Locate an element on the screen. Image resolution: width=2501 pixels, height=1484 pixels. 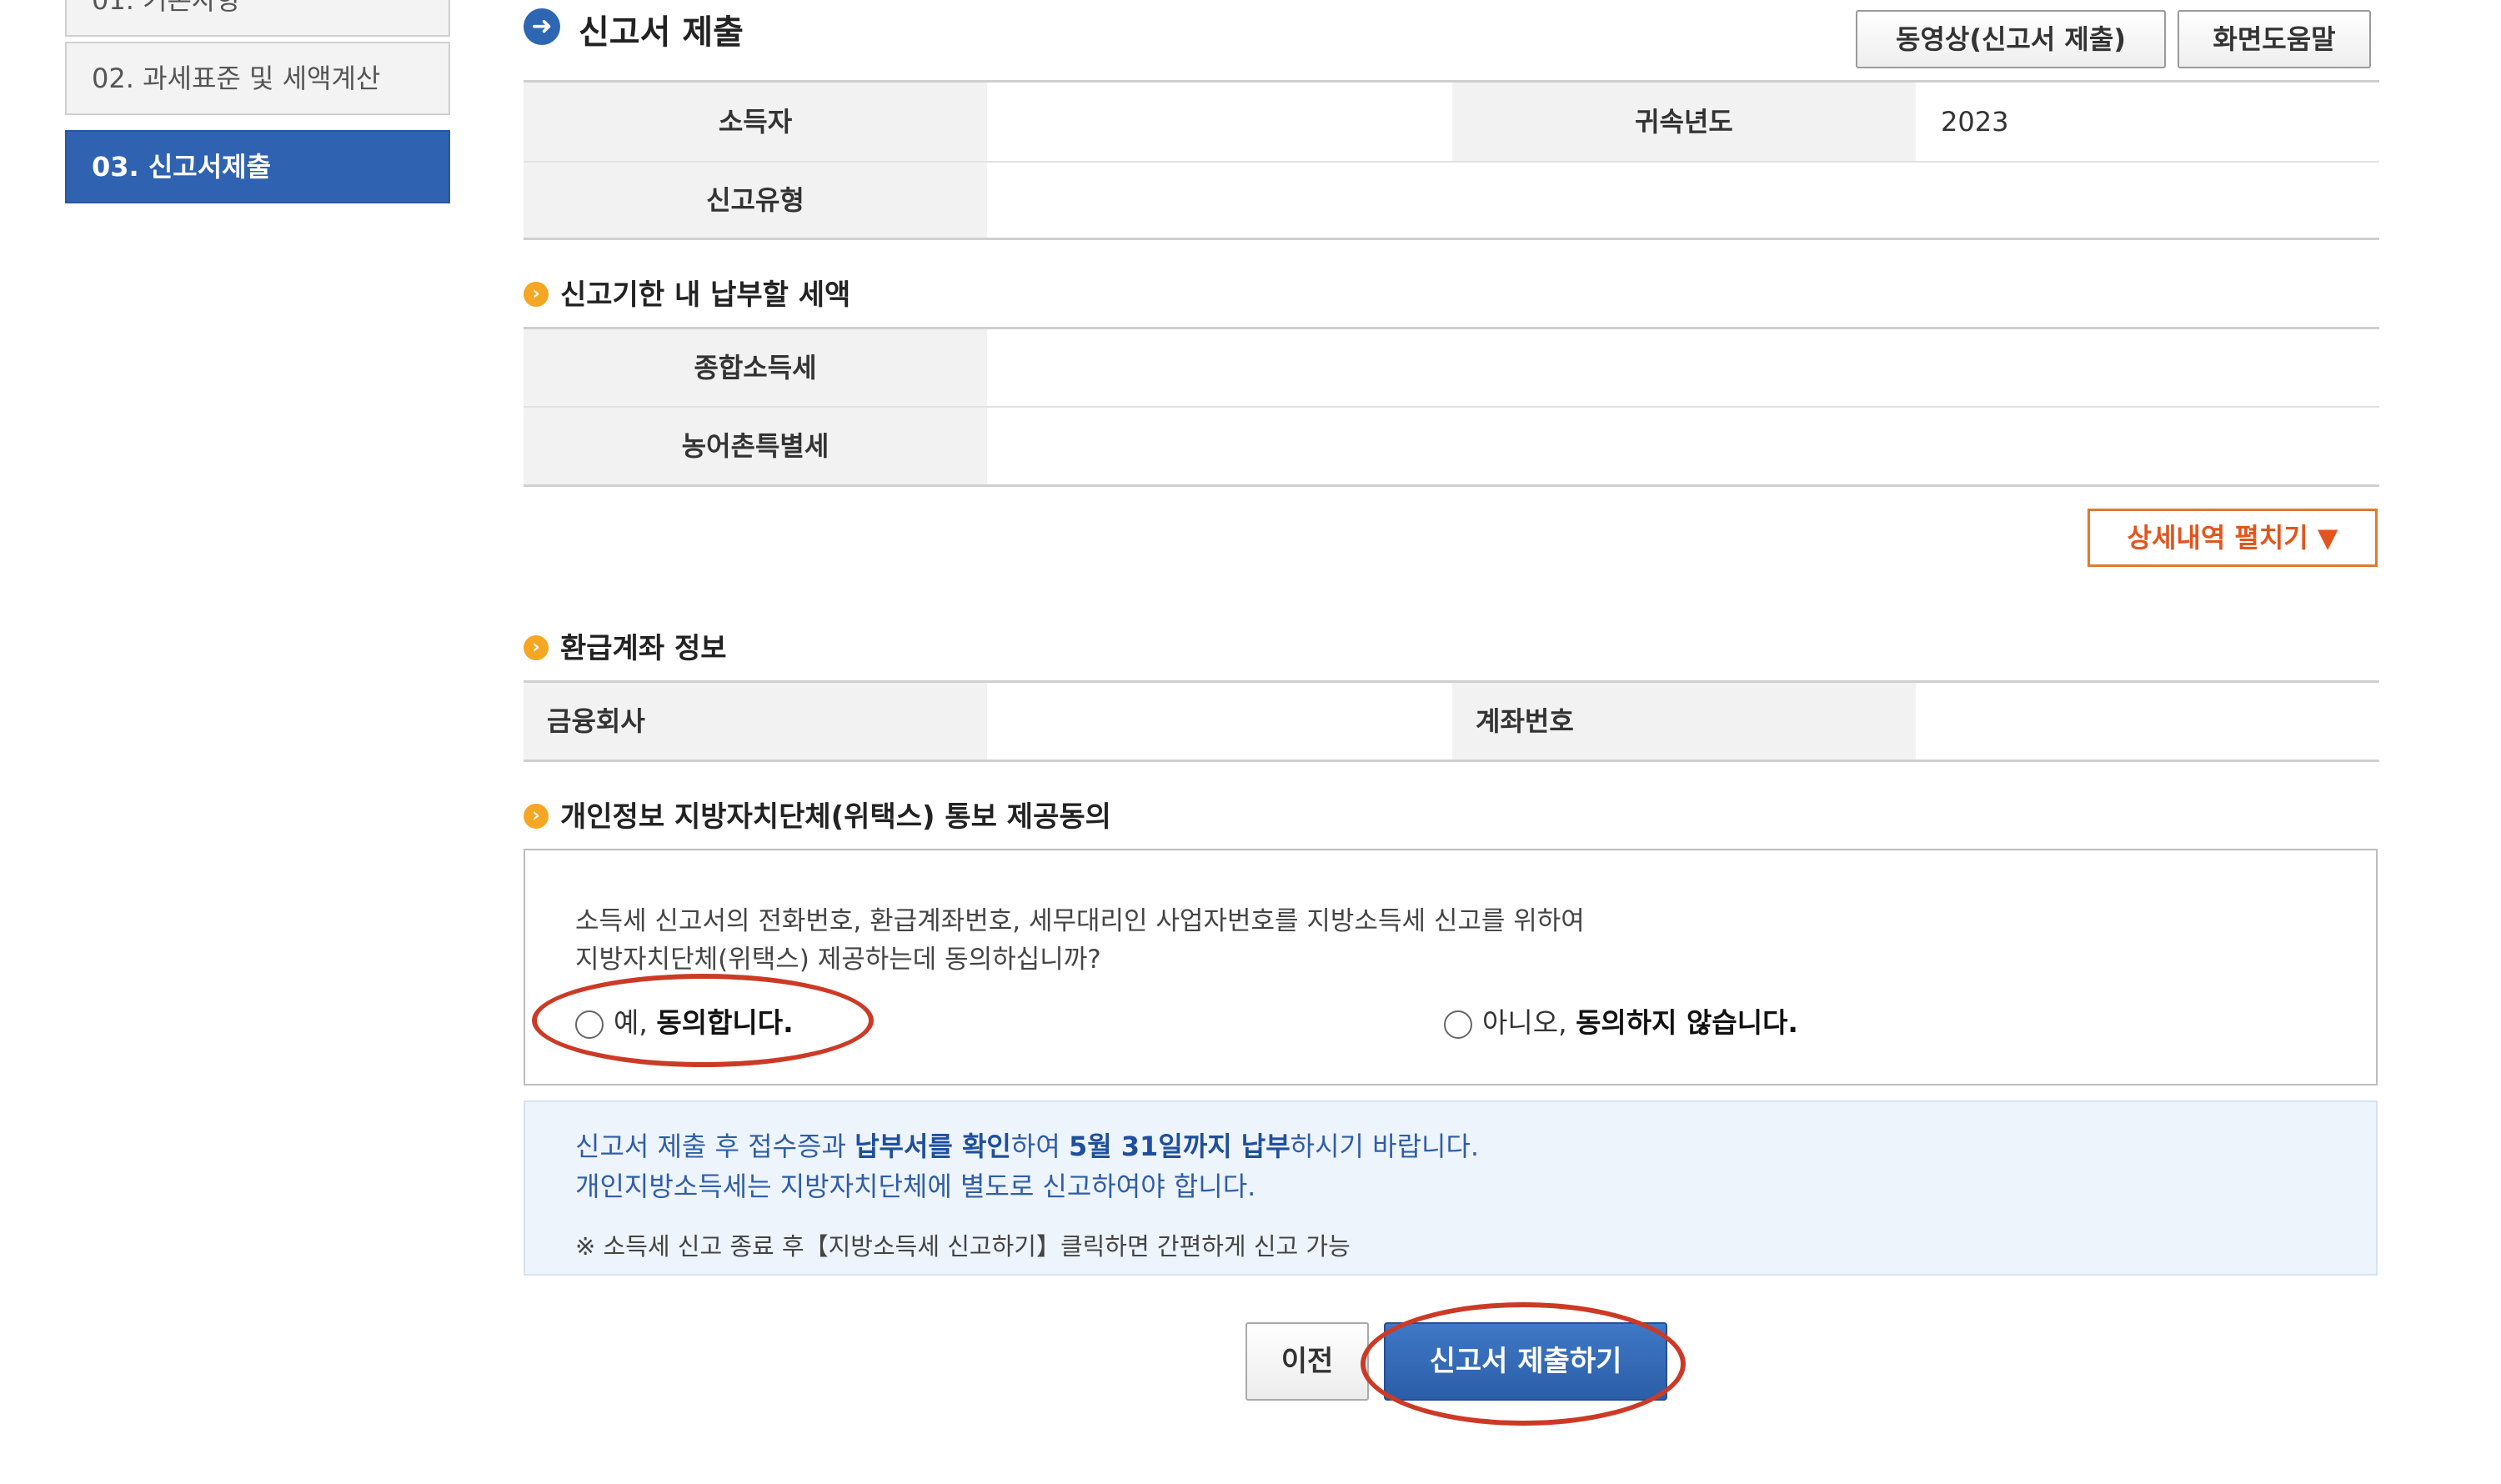
consent-section-heading: › 개인정보 지방자치단체(위택스) 통보 제공동의 is located at coordinates (818, 814).